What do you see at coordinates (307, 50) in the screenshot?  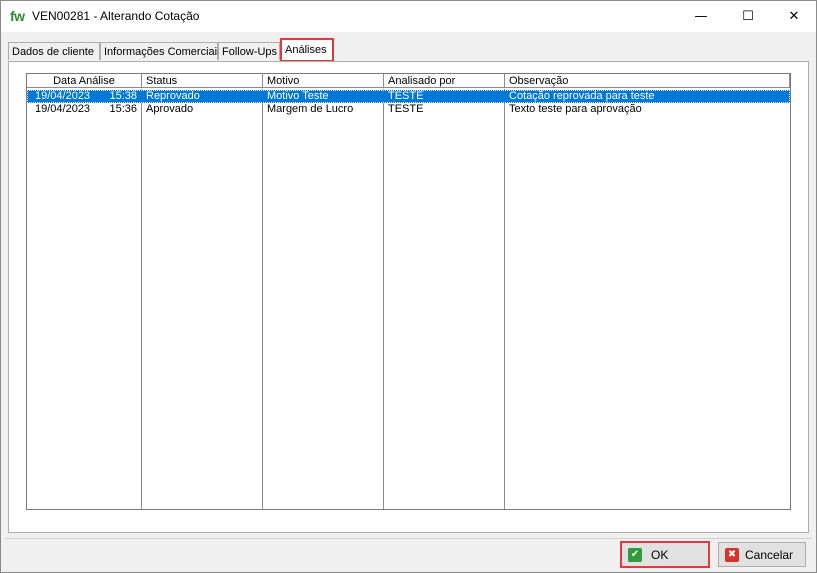 I see `tab-analises: Análises` at bounding box center [307, 50].